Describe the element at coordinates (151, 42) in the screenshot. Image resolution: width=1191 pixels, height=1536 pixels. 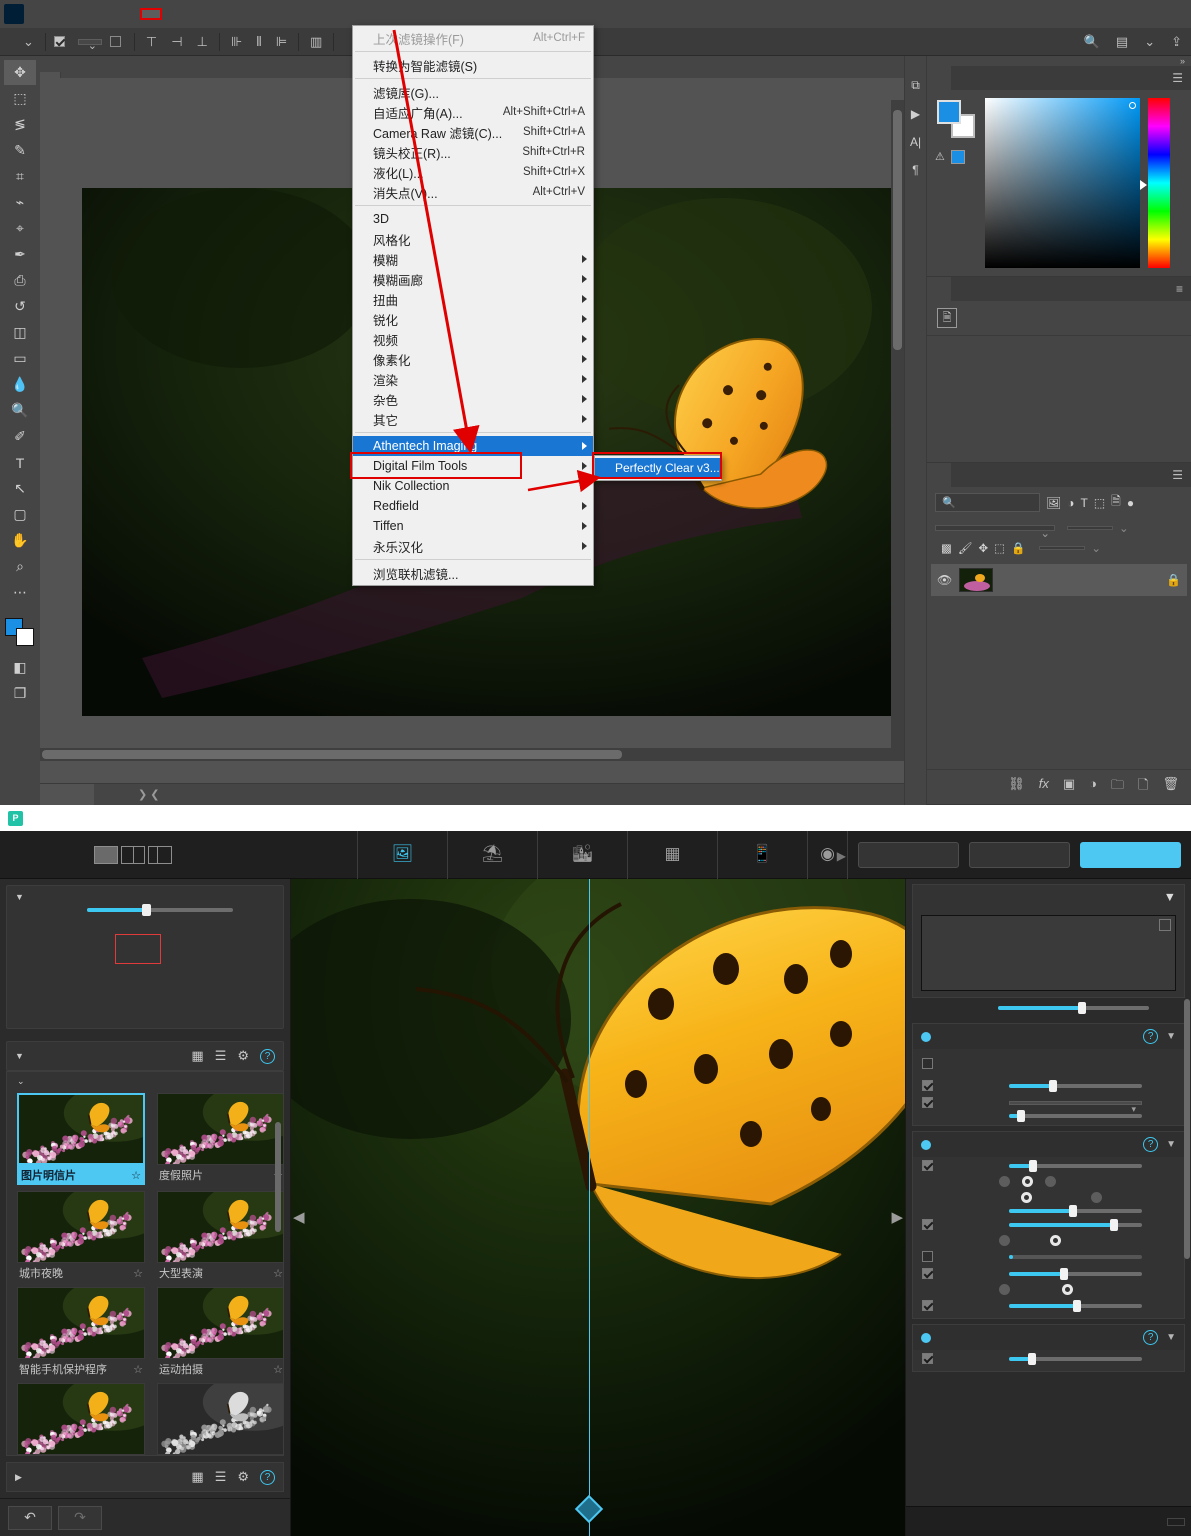
I see `align-top-icon: ⊤` at that location.